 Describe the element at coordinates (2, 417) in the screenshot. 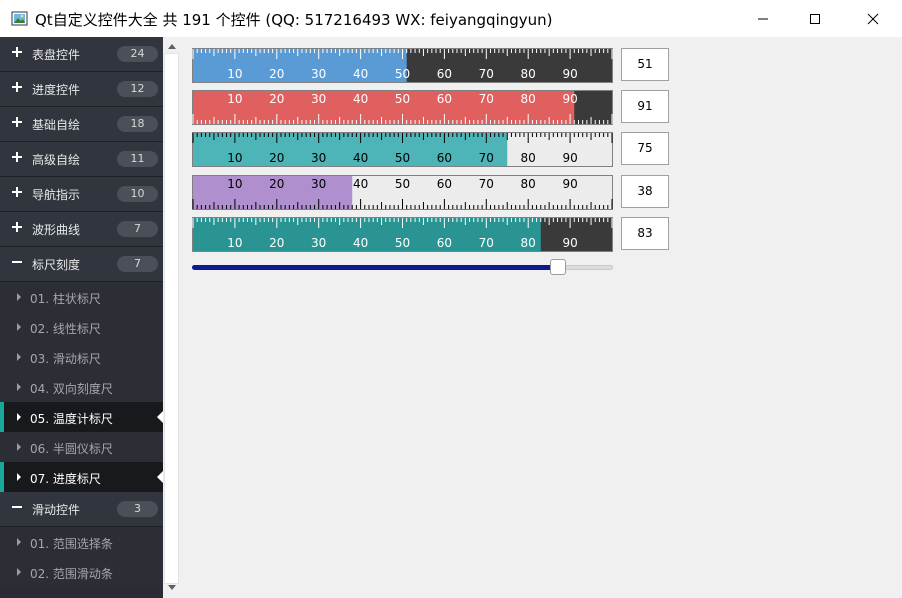

I see `active-accent-bar` at that location.